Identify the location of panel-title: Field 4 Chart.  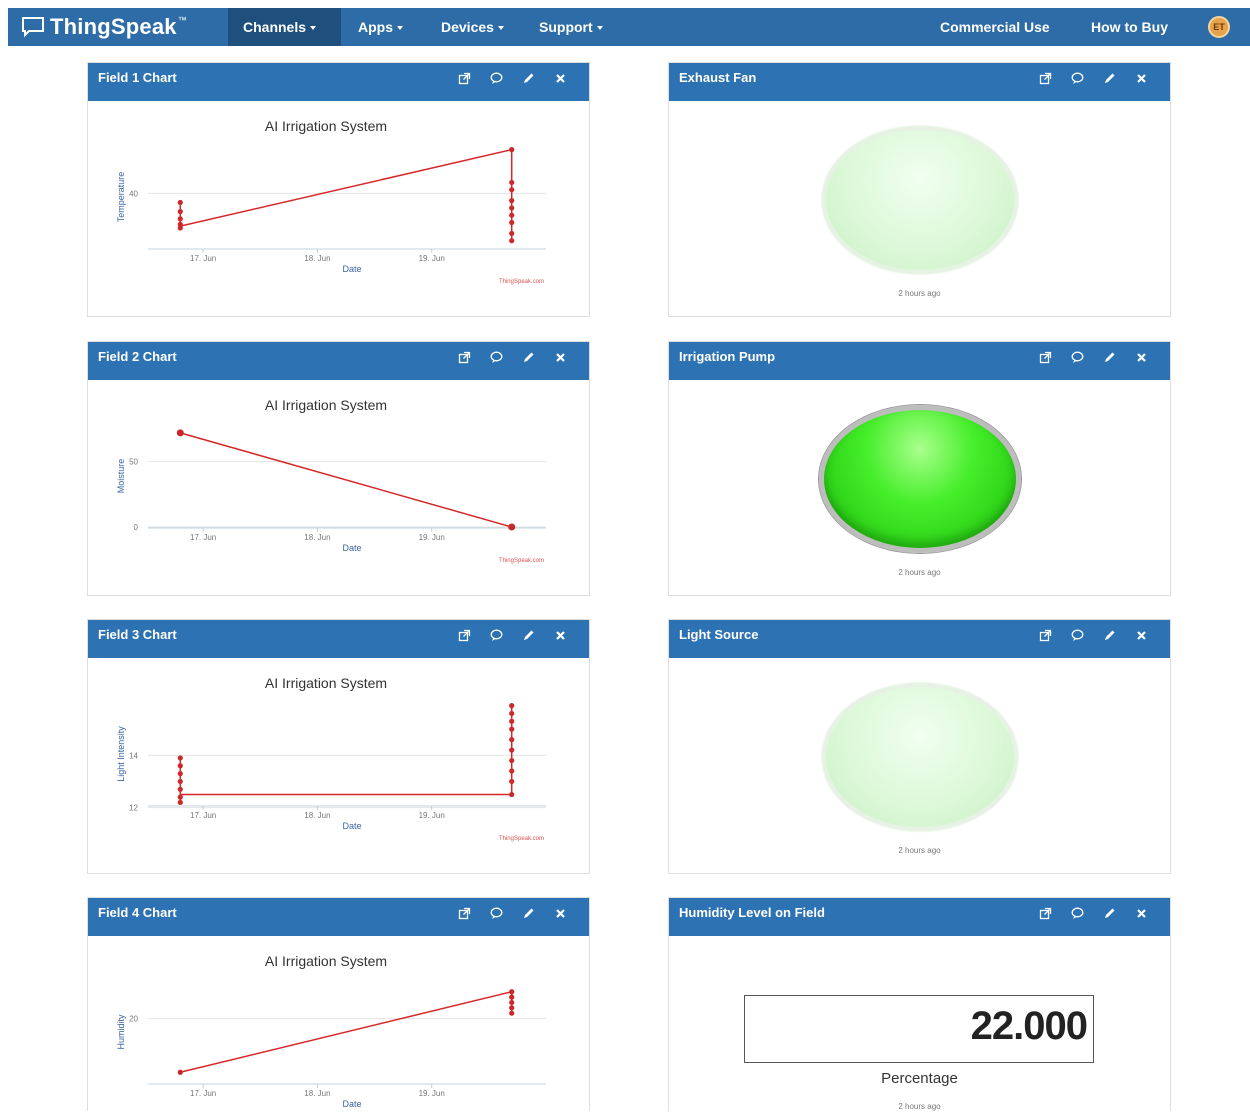
(137, 912).